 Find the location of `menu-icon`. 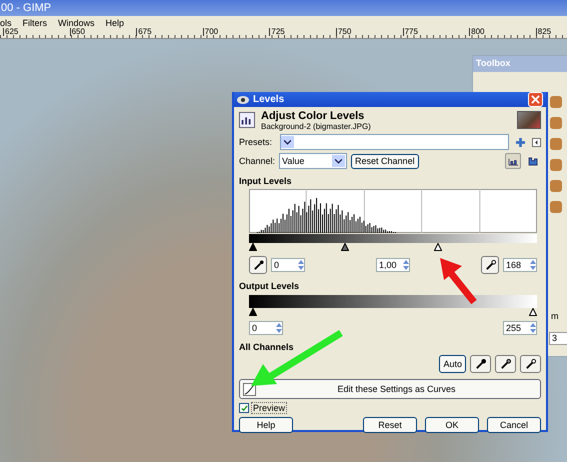

menu-icon is located at coordinates (536, 142).